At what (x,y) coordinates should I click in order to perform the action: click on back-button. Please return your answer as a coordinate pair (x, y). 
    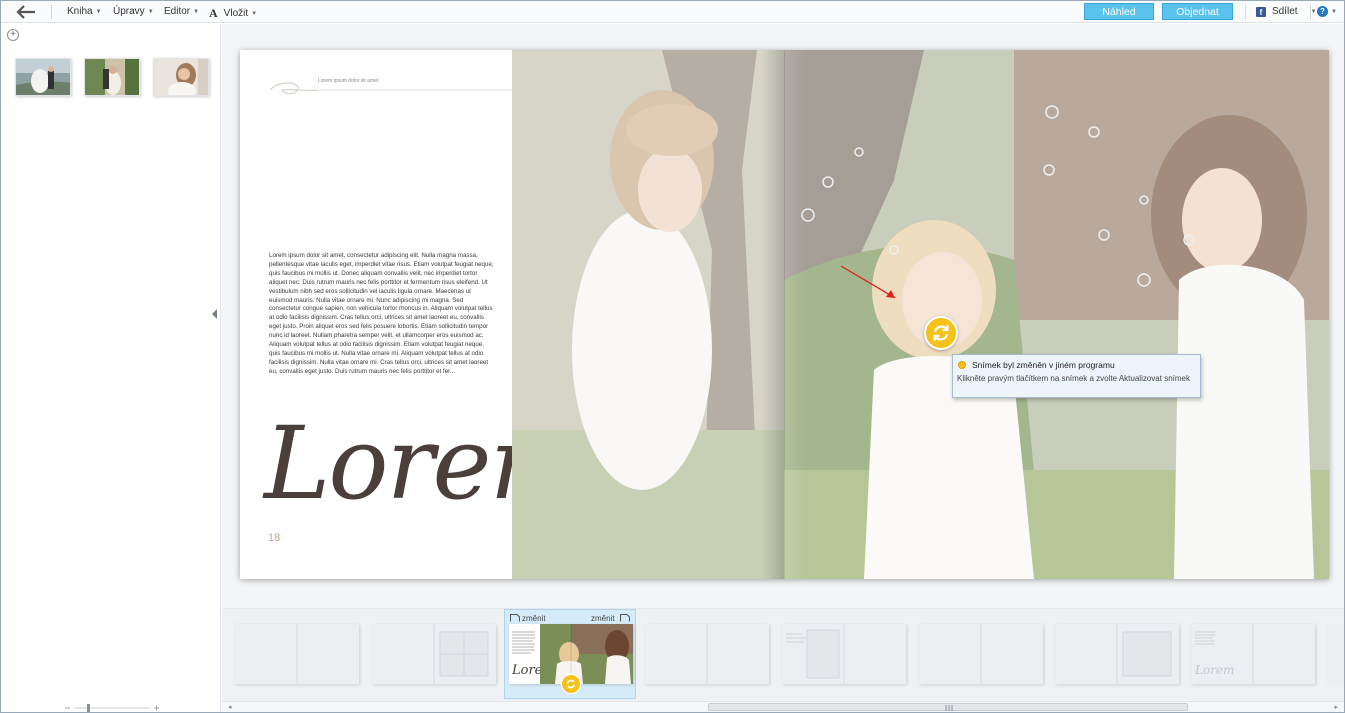
    Looking at the image, I should click on (26, 12).